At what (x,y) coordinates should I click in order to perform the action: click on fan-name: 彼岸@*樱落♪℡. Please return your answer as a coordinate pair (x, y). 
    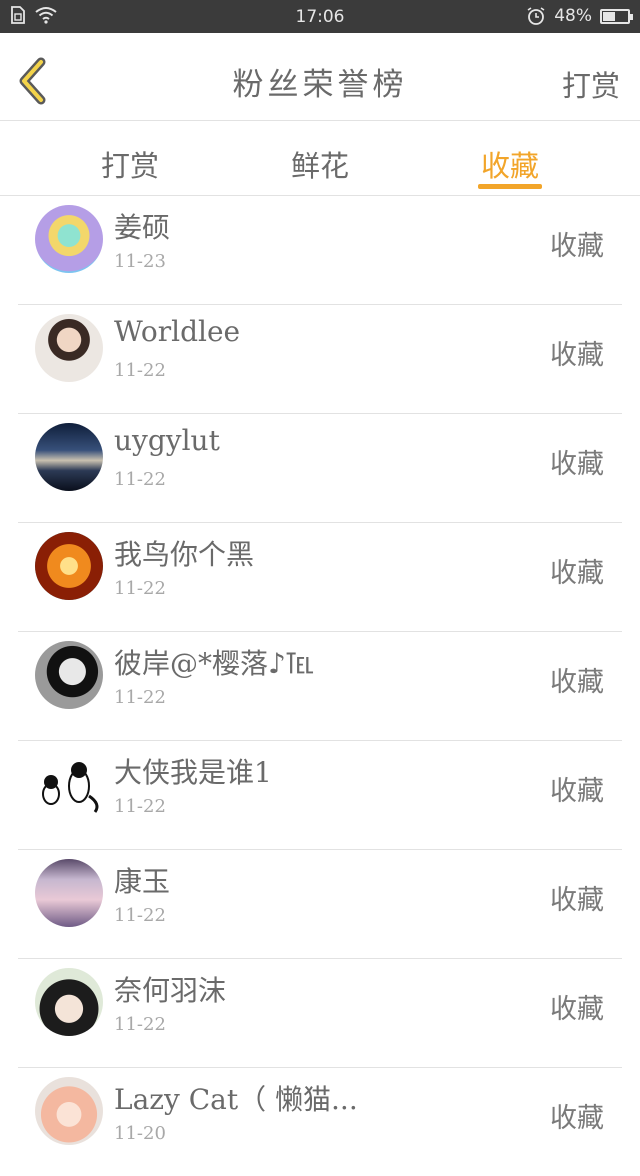
    Looking at the image, I should click on (214, 663).